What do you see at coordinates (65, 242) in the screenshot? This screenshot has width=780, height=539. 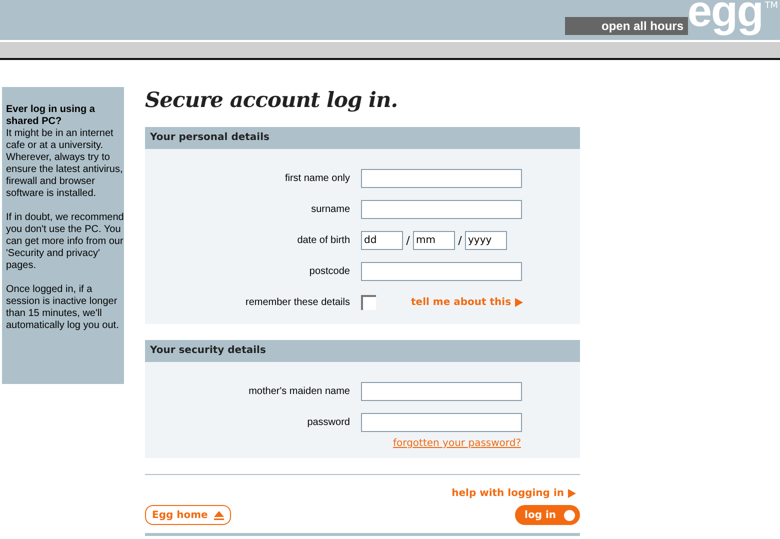 I see `info-paragraph: If in doubt, we recommend you don't use the PC. You can get more info from our 'Security and privacy' pages.` at bounding box center [65, 242].